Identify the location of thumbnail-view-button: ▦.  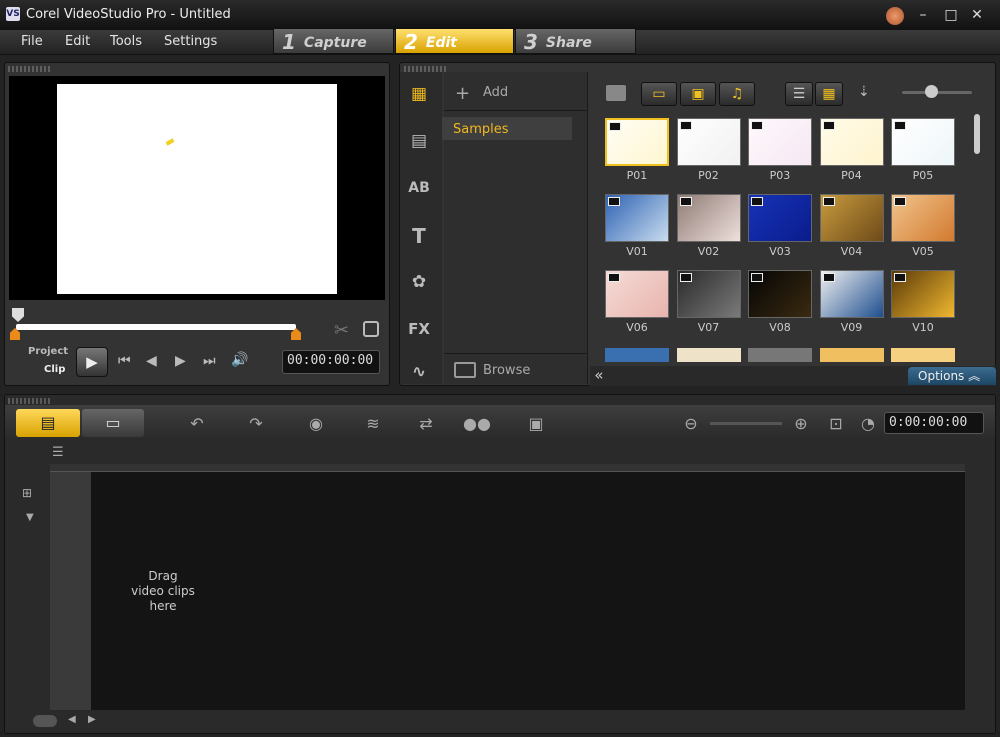
(829, 94).